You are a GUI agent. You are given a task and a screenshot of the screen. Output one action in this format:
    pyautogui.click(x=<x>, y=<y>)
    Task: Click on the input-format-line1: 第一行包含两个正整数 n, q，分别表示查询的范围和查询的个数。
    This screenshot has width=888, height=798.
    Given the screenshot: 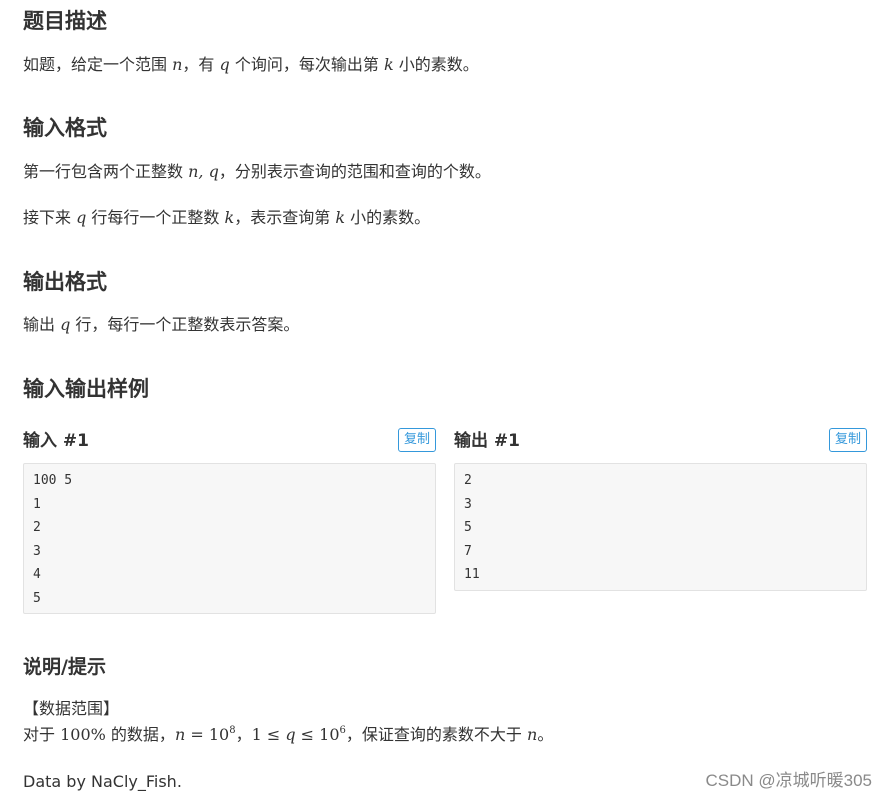 What is the action you would take?
    pyautogui.click(x=257, y=171)
    